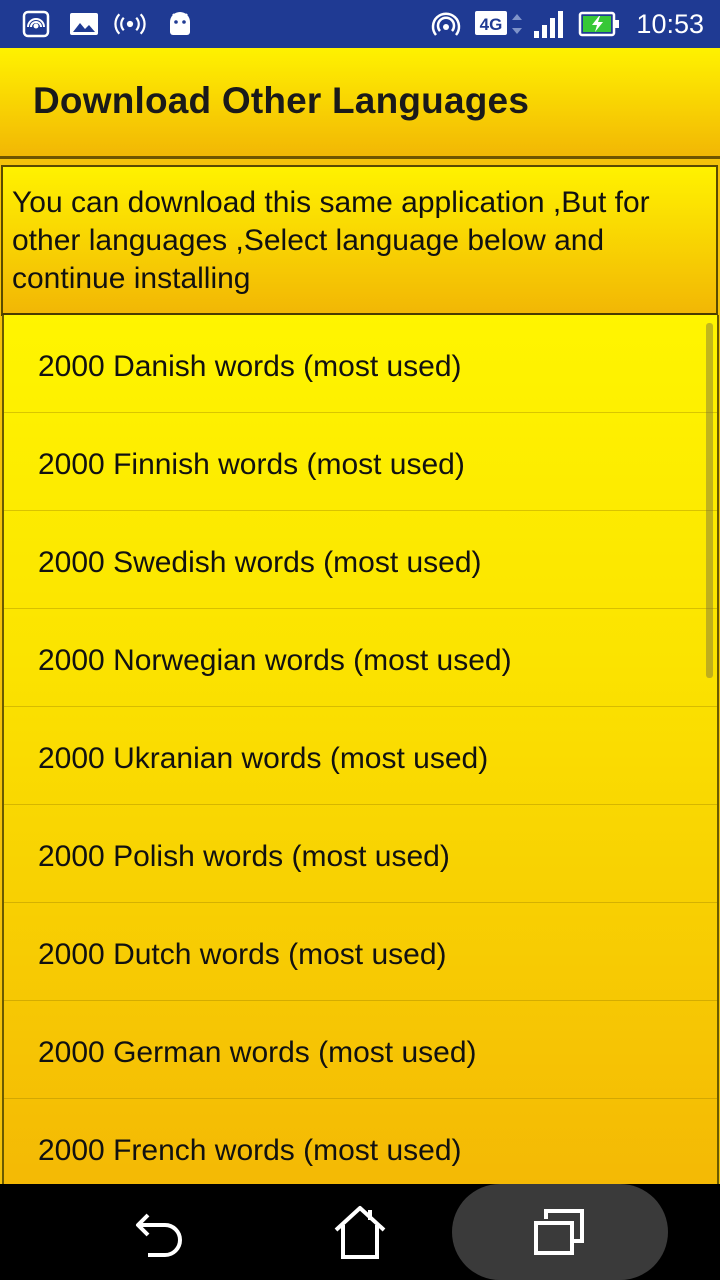 Image resolution: width=720 pixels, height=1280 pixels. I want to click on list-item-label: 2000 Finnish words (most used), so click(251, 464).